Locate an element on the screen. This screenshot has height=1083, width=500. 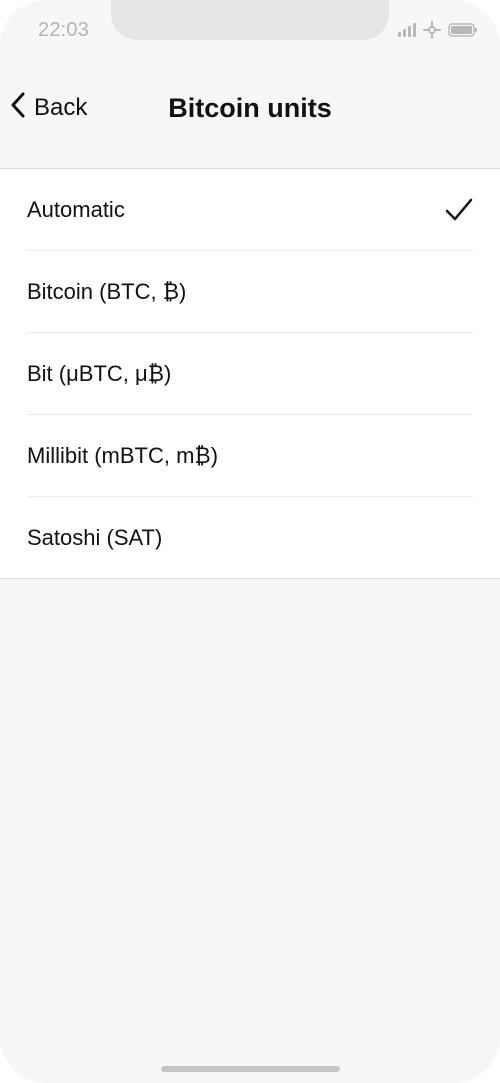
unit-option-automatic: Automatic is located at coordinates (250, 210).